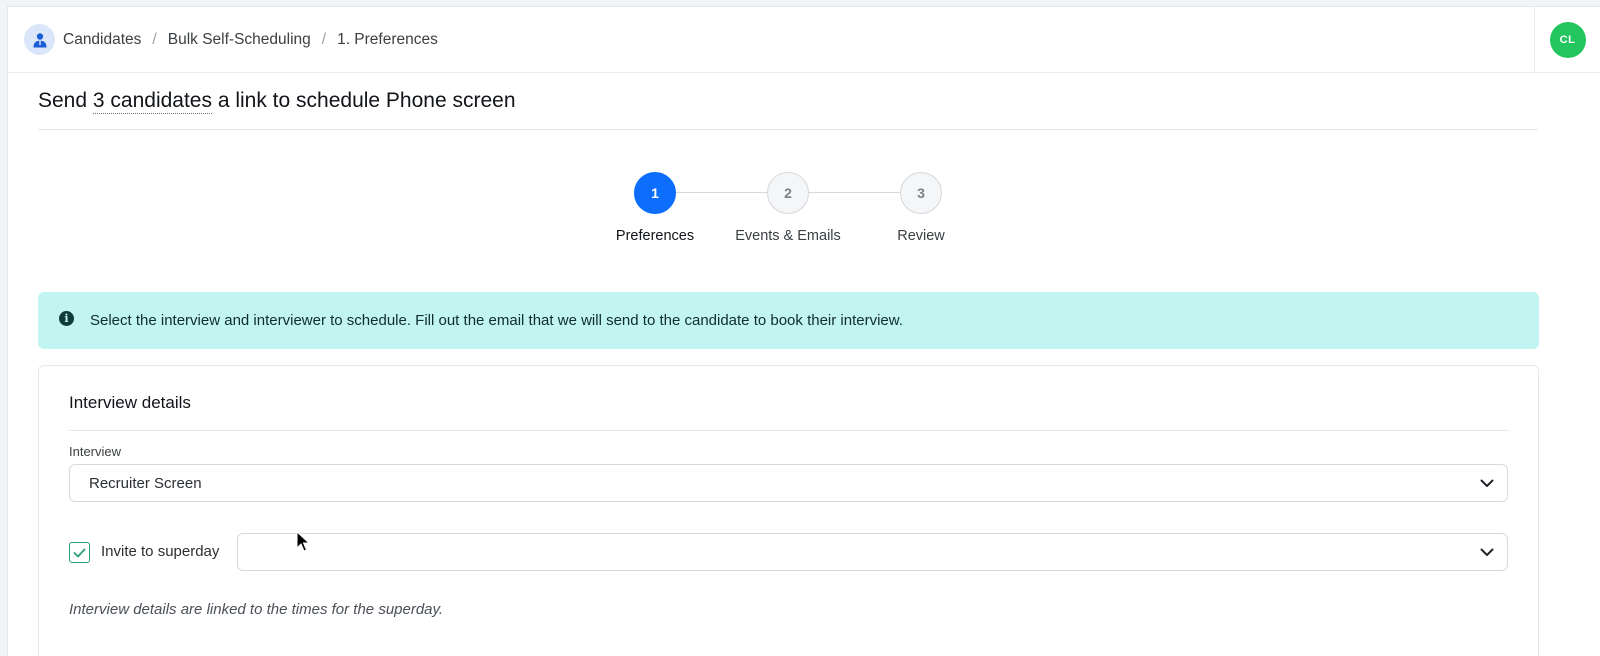 The image size is (1600, 656). I want to click on step-preferences: 1 Preferences, so click(655, 208).